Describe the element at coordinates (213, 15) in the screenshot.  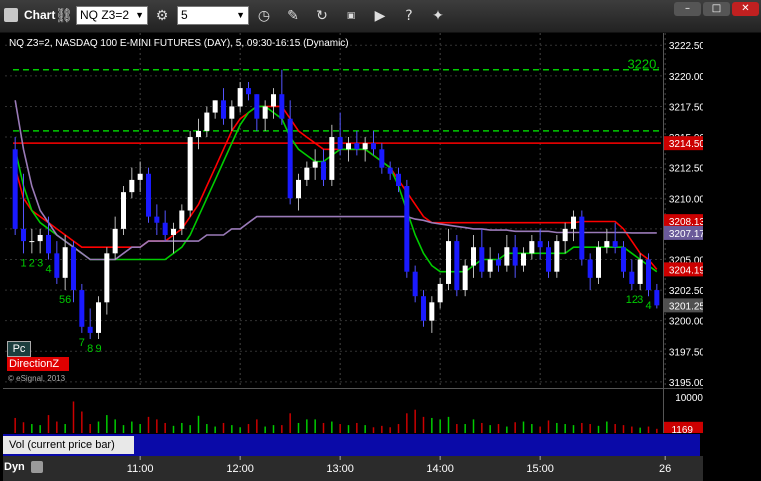
I see `interval-input: 5 ▼` at that location.